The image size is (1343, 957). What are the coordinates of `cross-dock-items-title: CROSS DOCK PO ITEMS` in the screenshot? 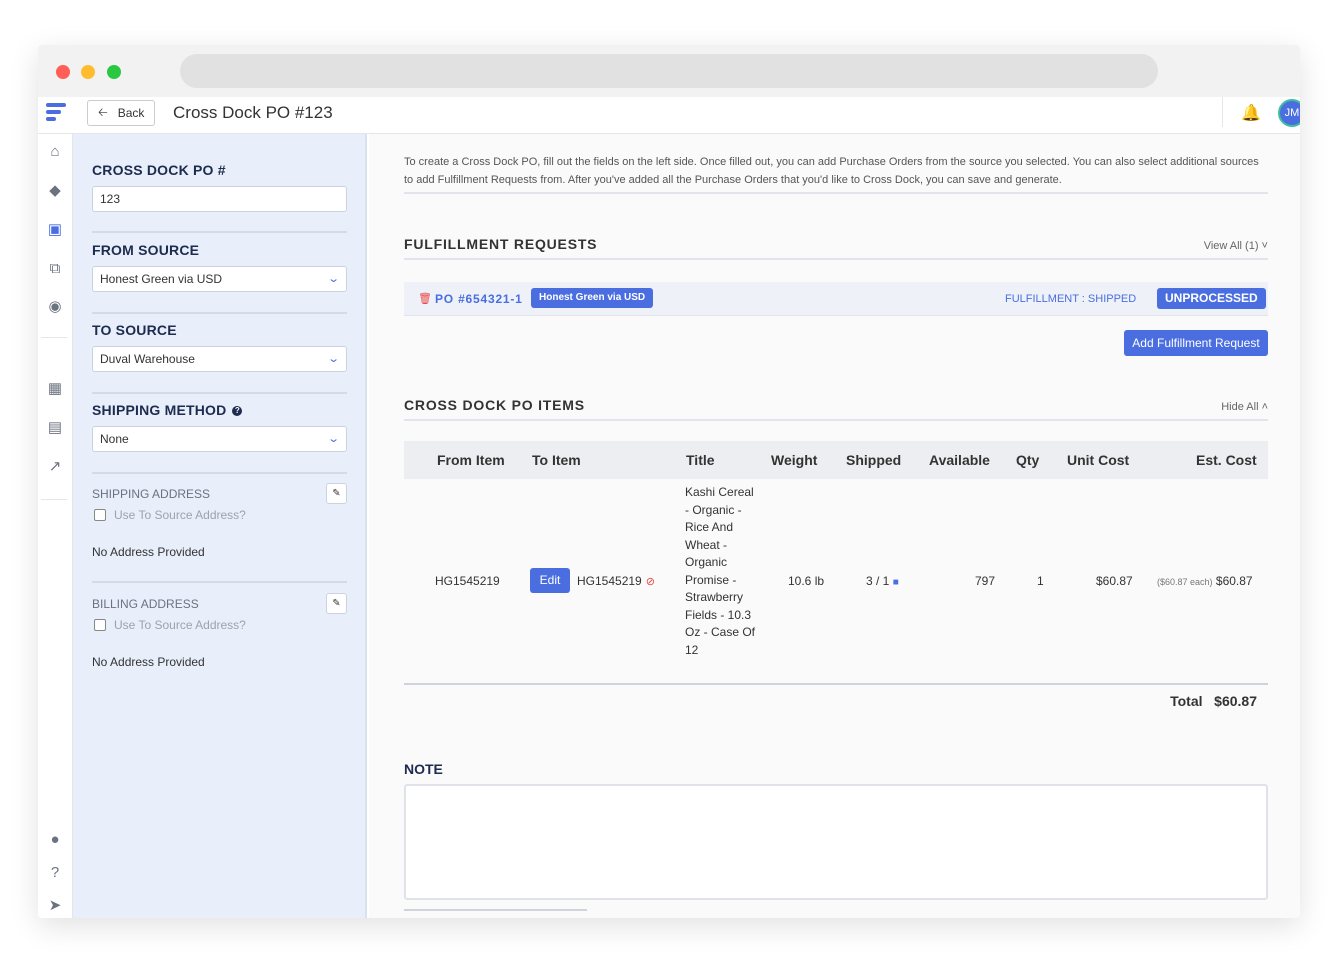 It's located at (494, 405).